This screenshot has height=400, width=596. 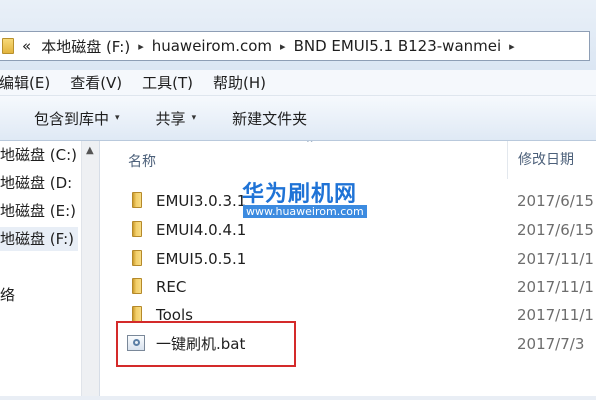 What do you see at coordinates (167, 82) in the screenshot?
I see `menu-tools: 工具(T)` at bounding box center [167, 82].